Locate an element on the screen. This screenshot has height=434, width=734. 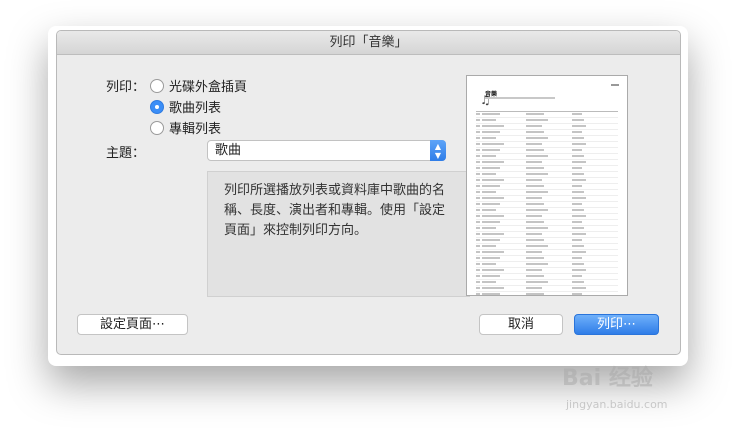
print-preview: ♫ 音樂 is located at coordinates (547, 185).